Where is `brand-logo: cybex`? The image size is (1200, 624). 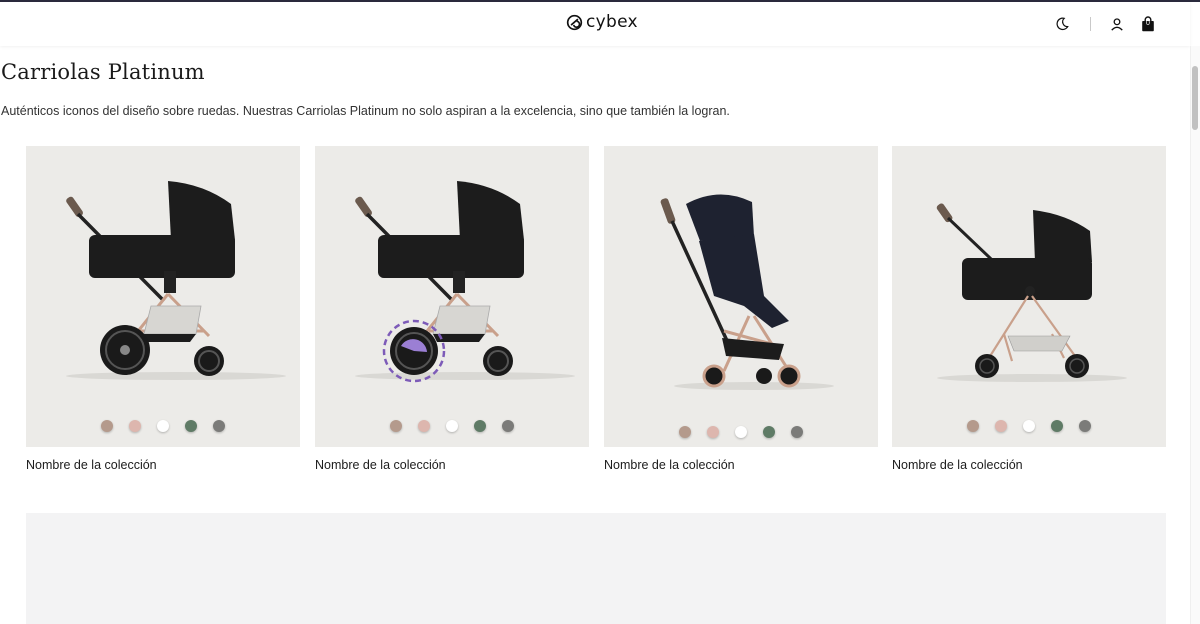 brand-logo: cybex is located at coordinates (602, 22).